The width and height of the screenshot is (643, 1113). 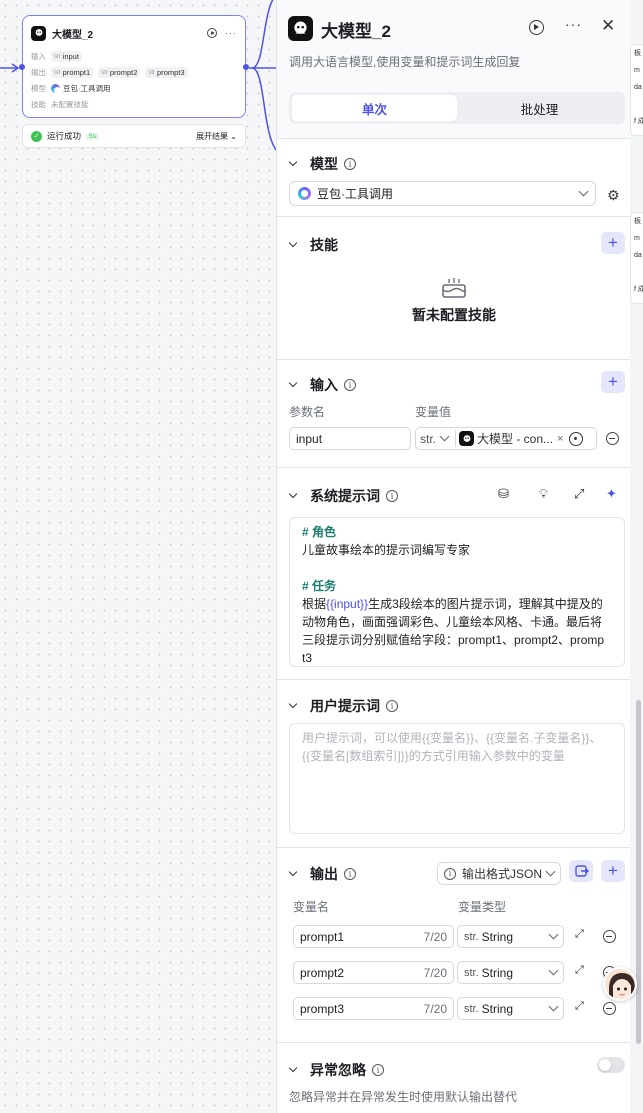 What do you see at coordinates (620, 984) in the screenshot?
I see `assistant-avatar` at bounding box center [620, 984].